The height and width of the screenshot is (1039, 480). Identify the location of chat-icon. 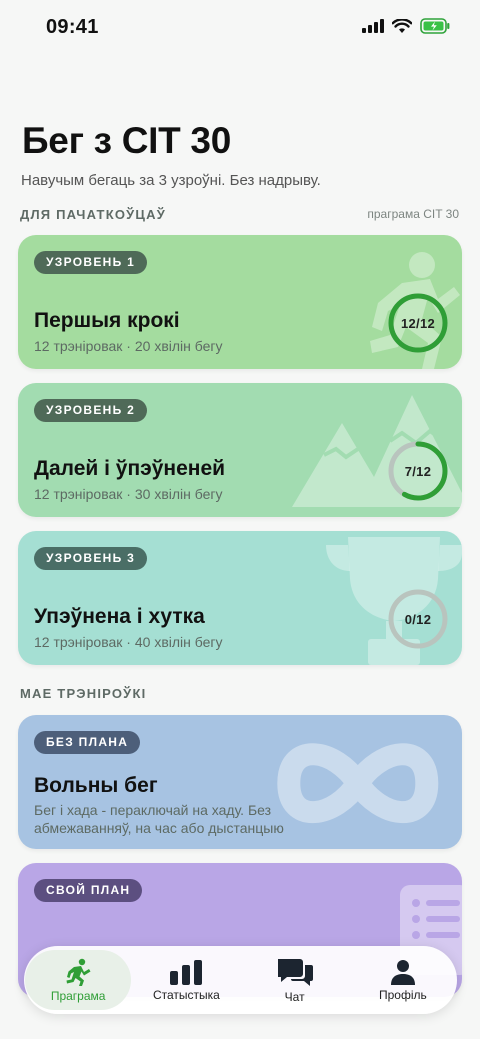
(295, 972).